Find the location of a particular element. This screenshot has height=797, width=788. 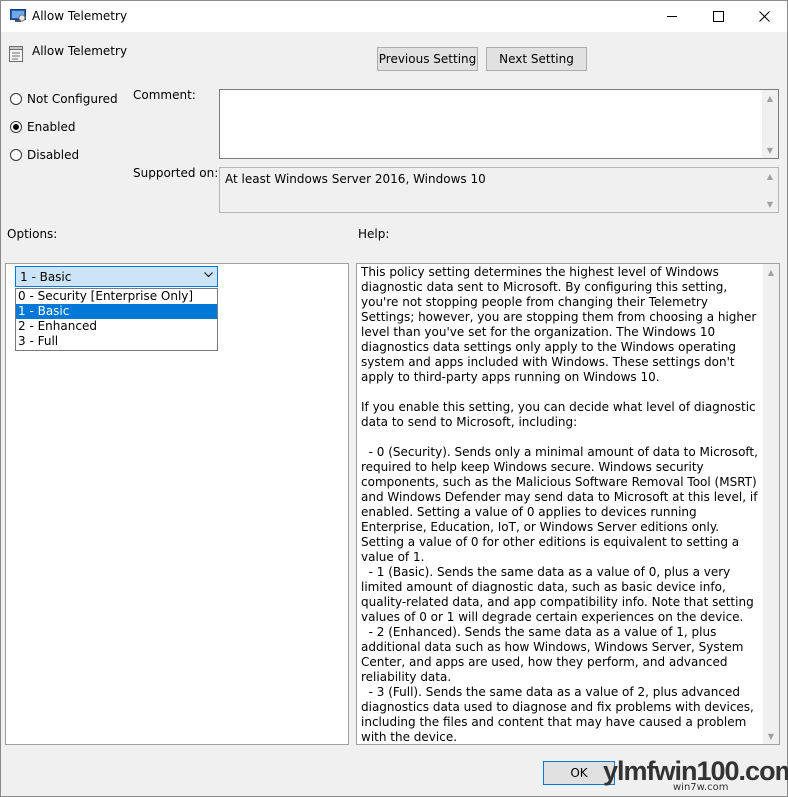

supported-on-value: At least Windows Server 2016, Windows 10 is located at coordinates (355, 179).